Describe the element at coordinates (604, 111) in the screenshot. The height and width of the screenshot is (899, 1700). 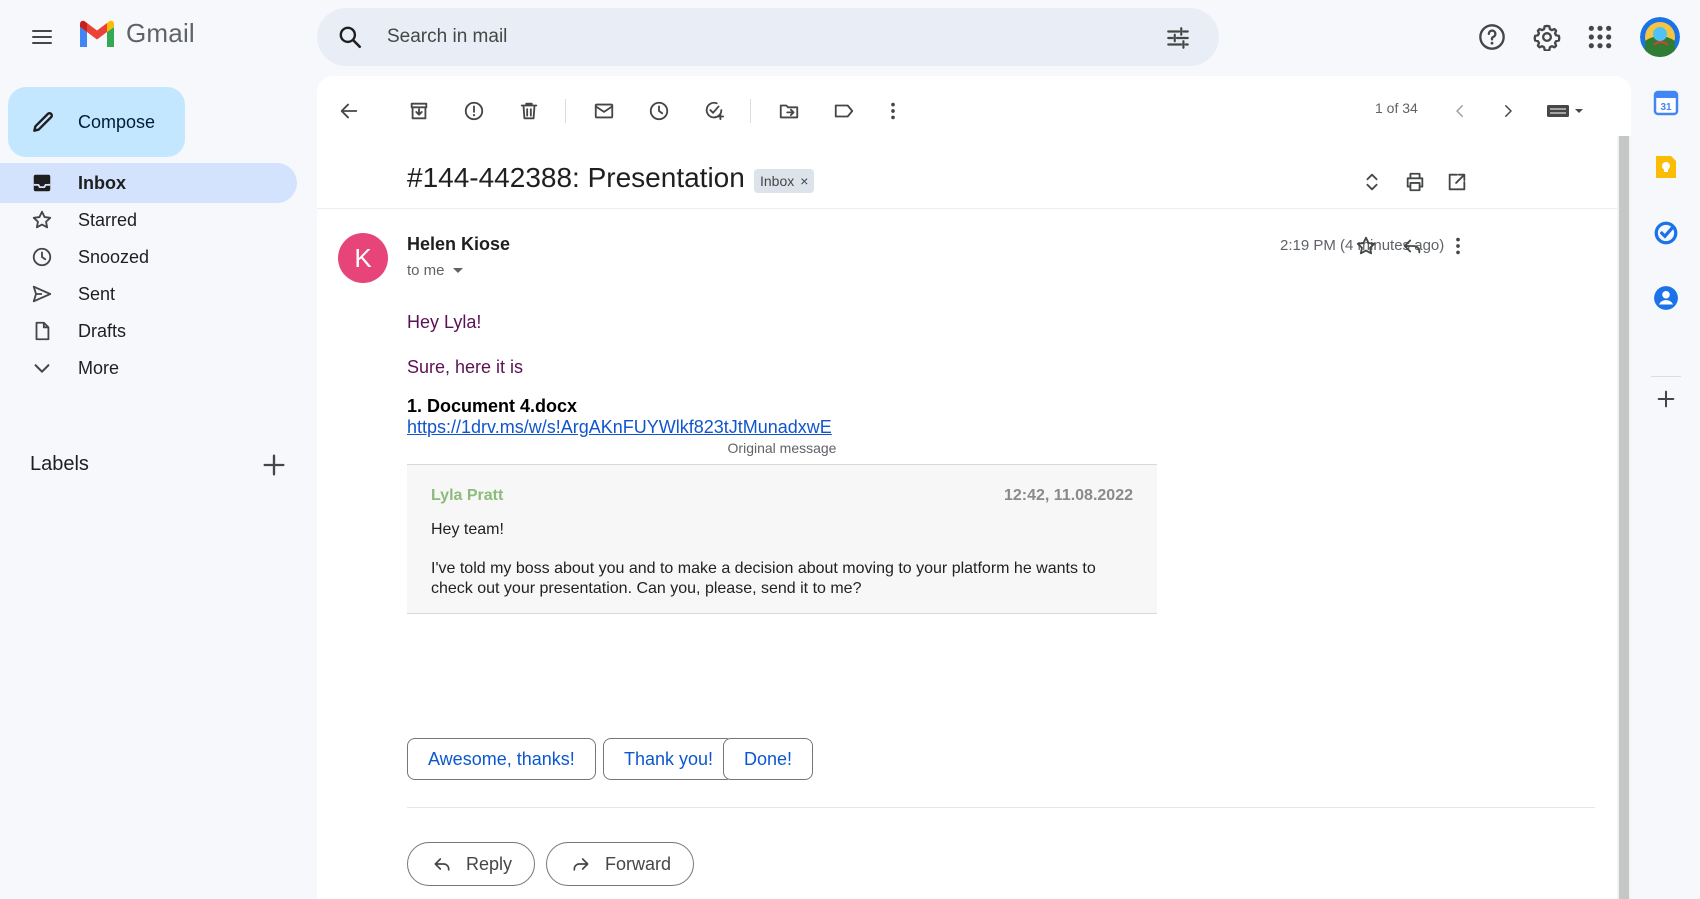
I see `mark-unread-icon` at that location.